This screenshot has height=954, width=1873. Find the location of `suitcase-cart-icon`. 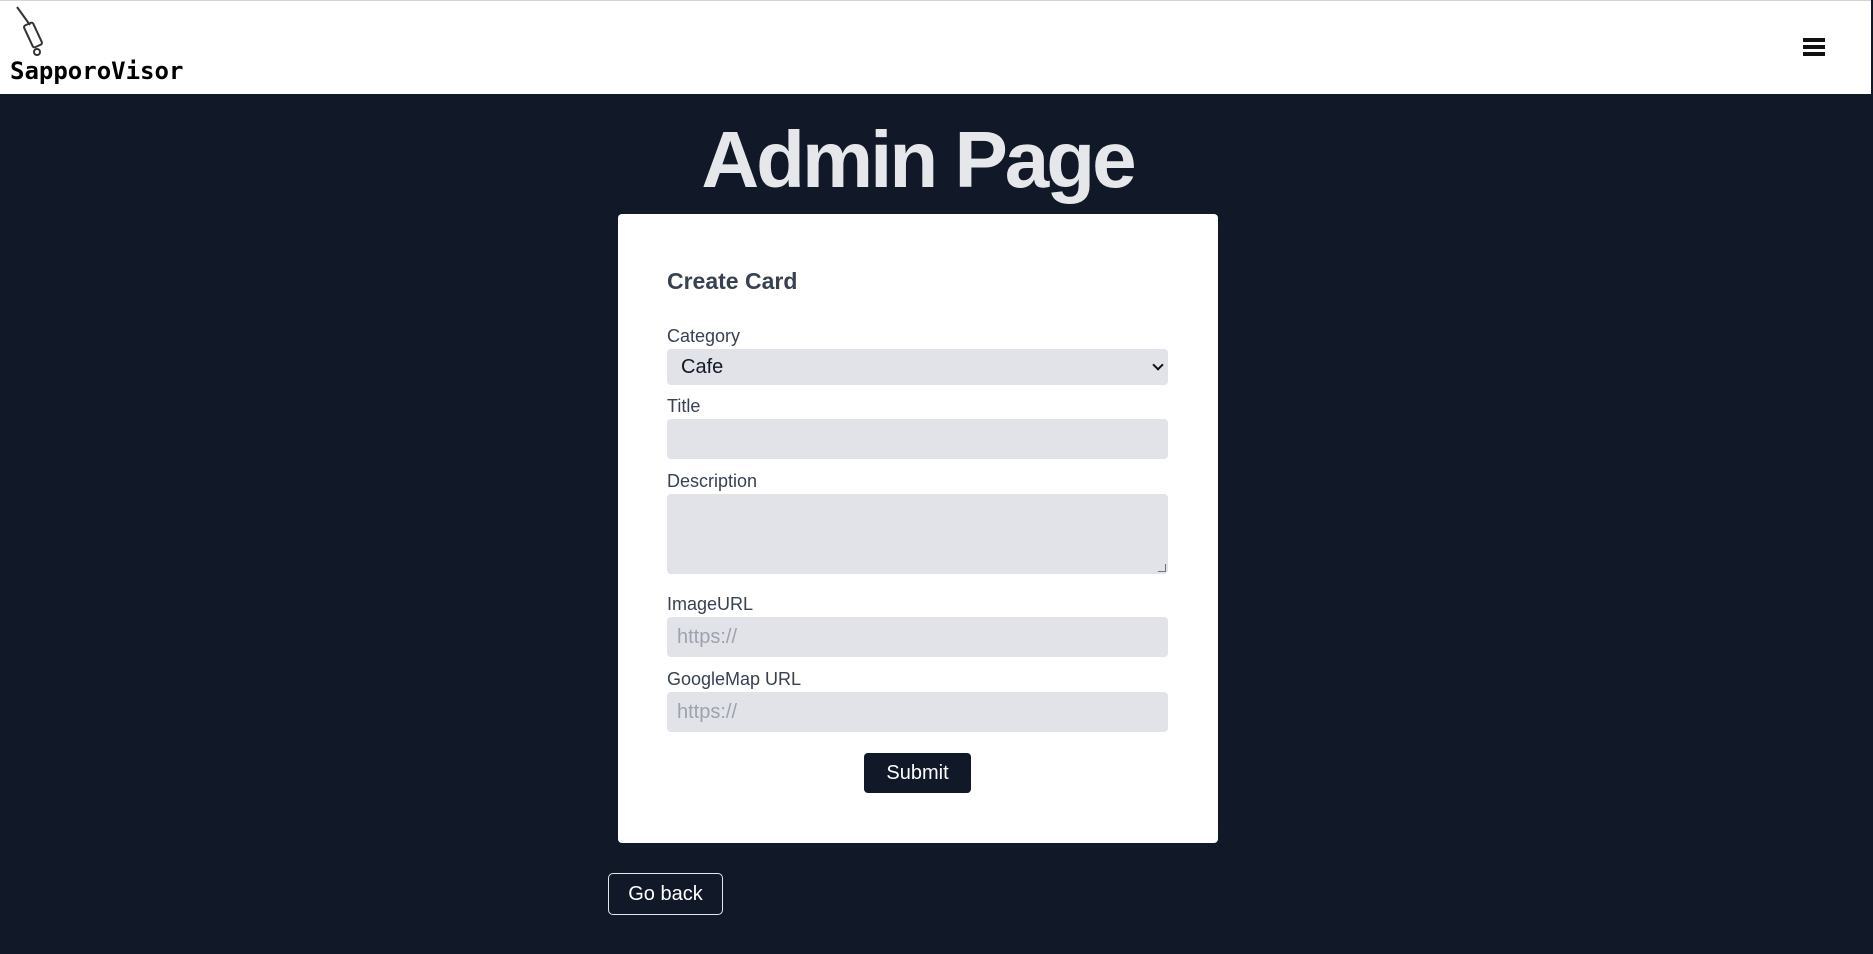

suitcase-cart-icon is located at coordinates (34, 31).